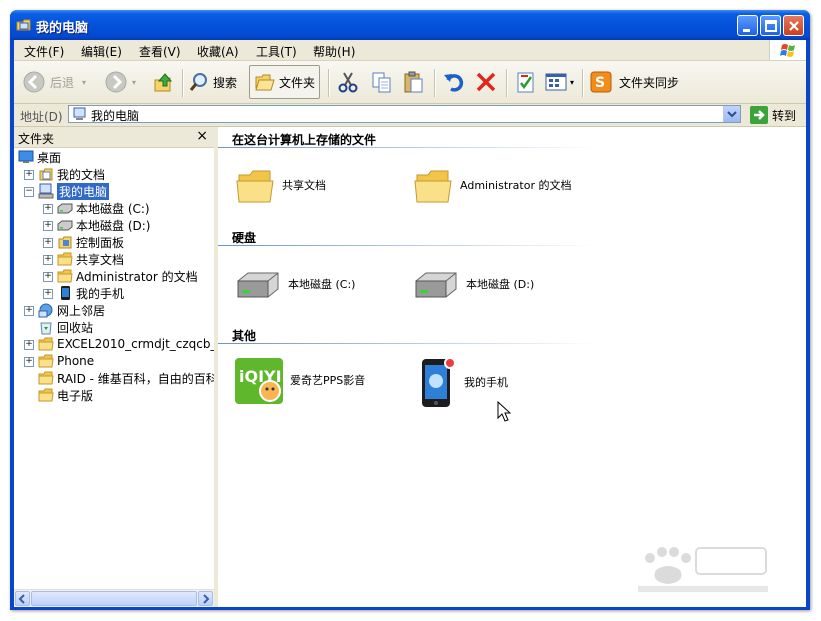 The image size is (821, 621). What do you see at coordinates (499, 186) in the screenshot?
I see `item-administrator-documents: Administrator 的文档` at bounding box center [499, 186].